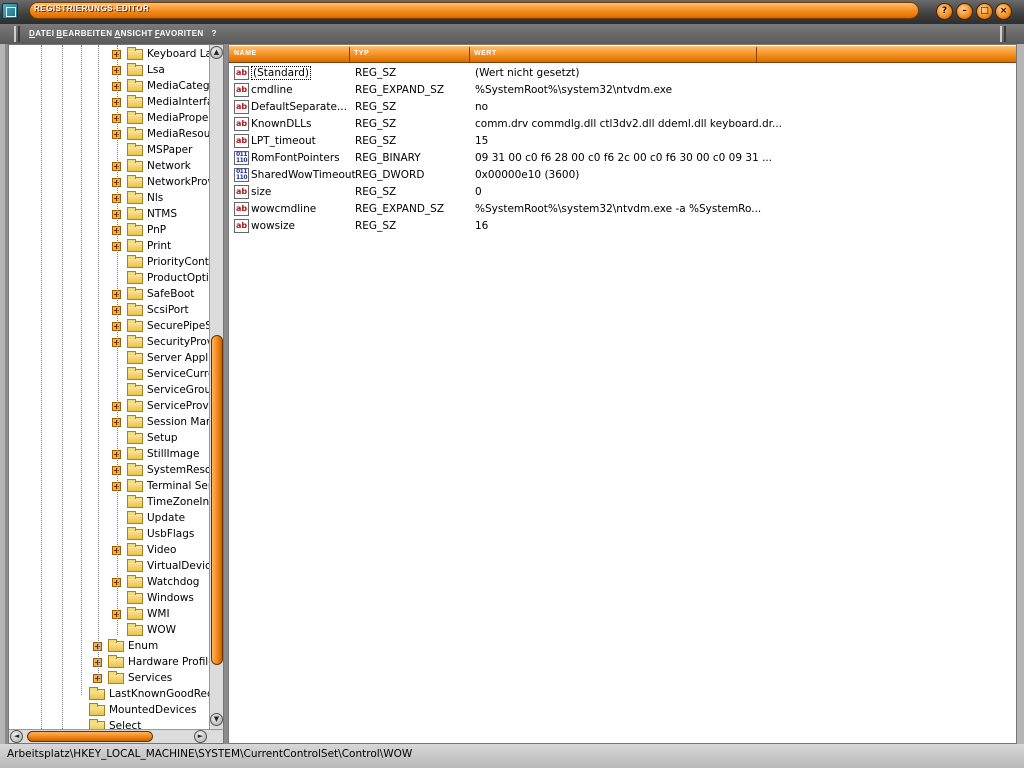 The width and height of the screenshot is (1024, 768). What do you see at coordinates (109, 598) in the screenshot?
I see `tree-item: Windows` at bounding box center [109, 598].